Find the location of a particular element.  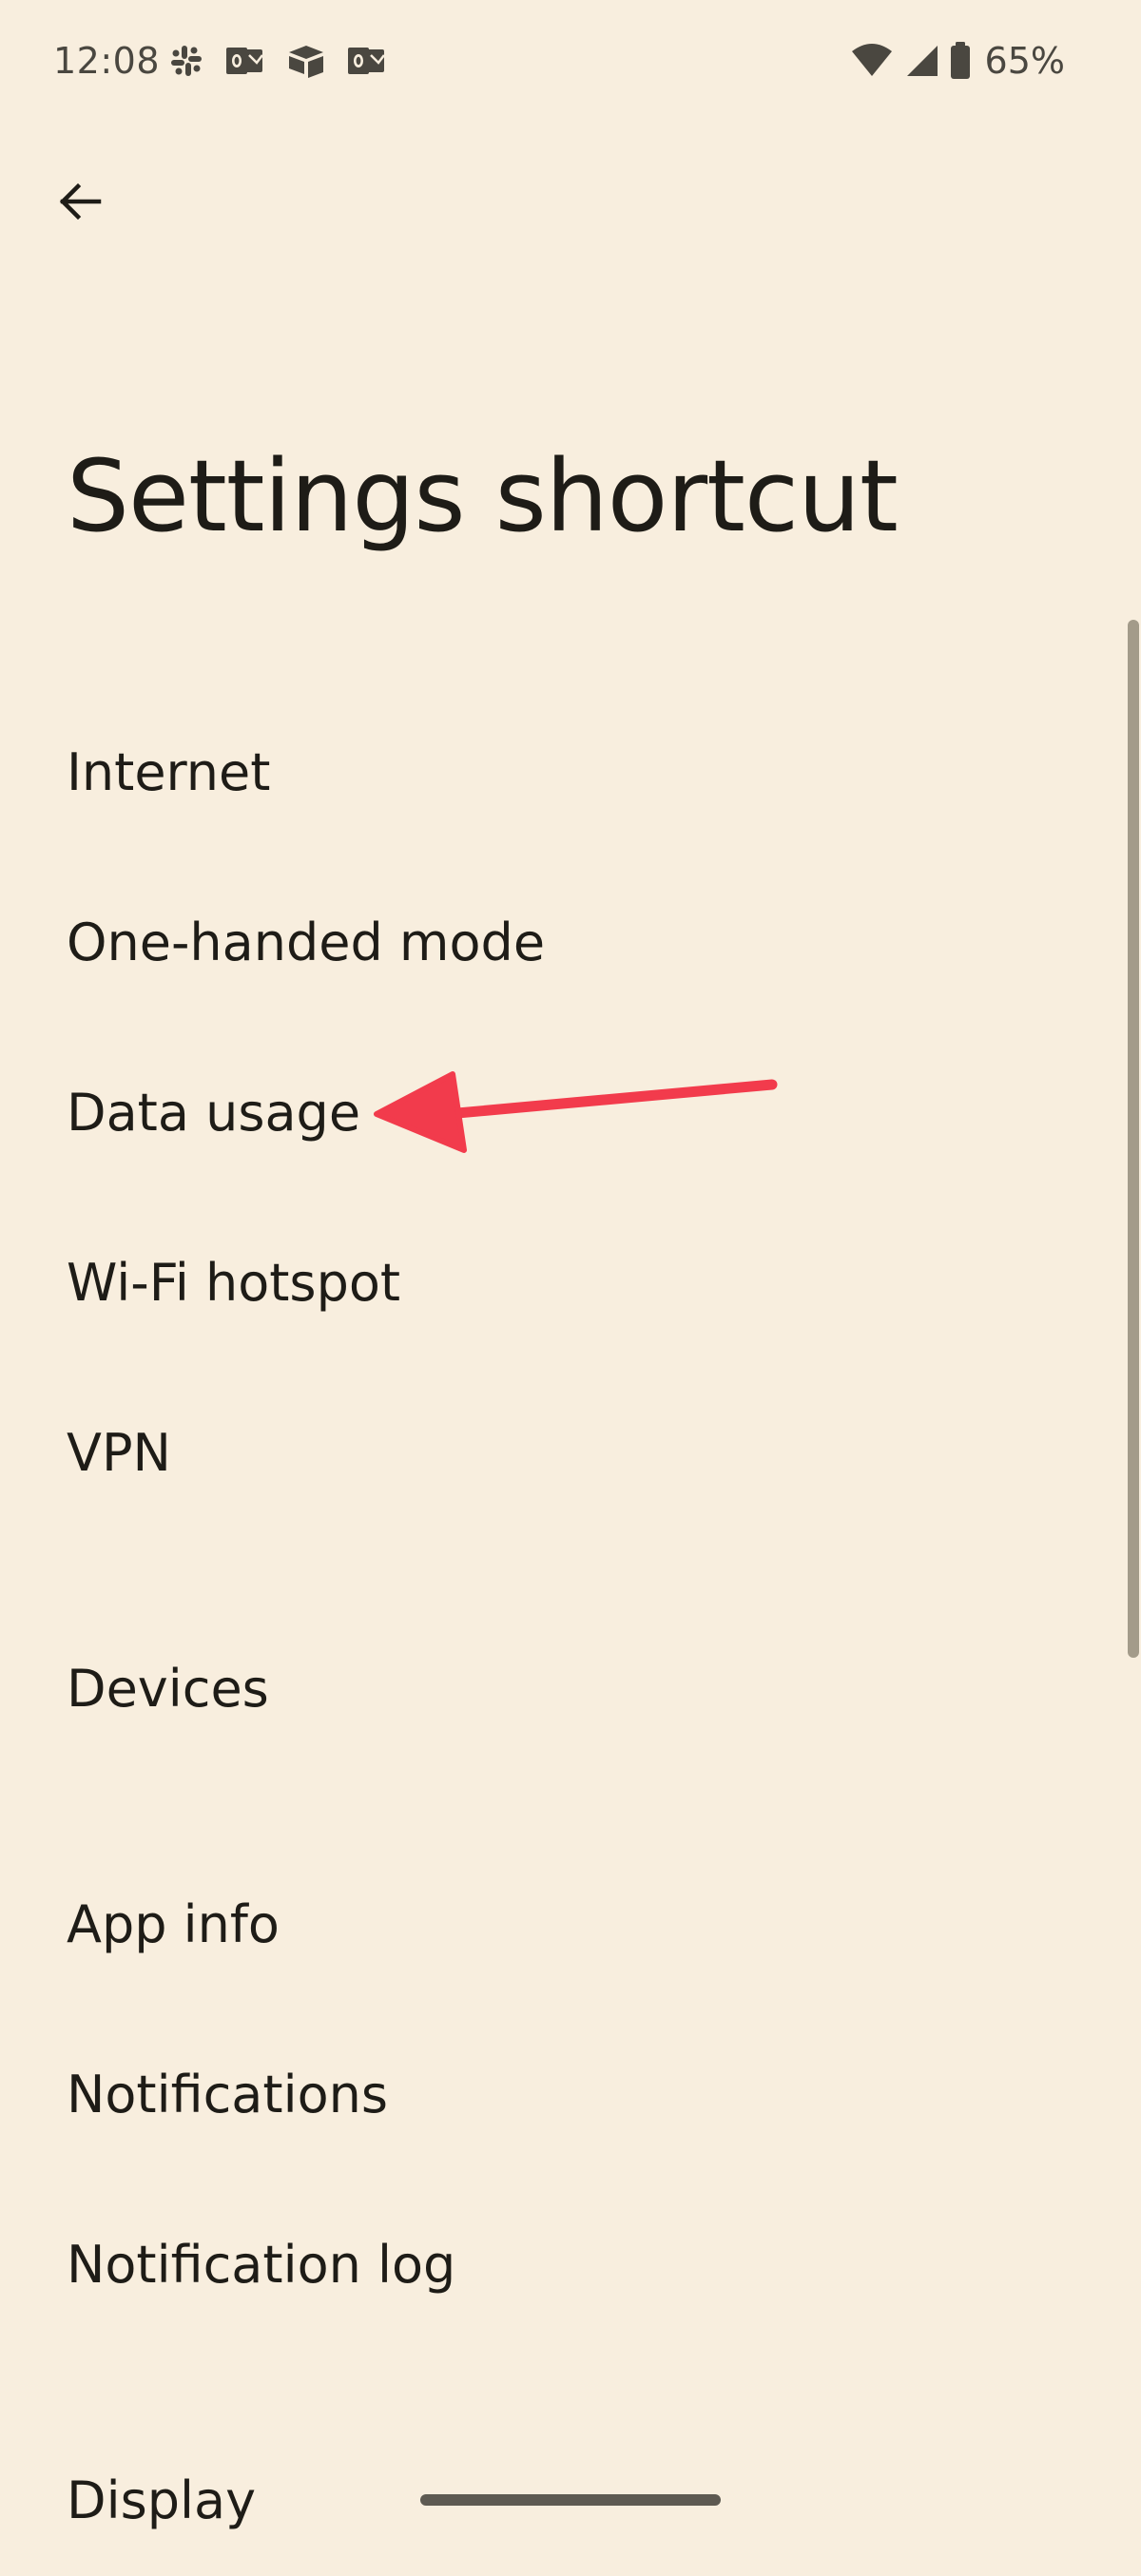

list-item-one-handed-mode: One-handed mode is located at coordinates (564, 942).